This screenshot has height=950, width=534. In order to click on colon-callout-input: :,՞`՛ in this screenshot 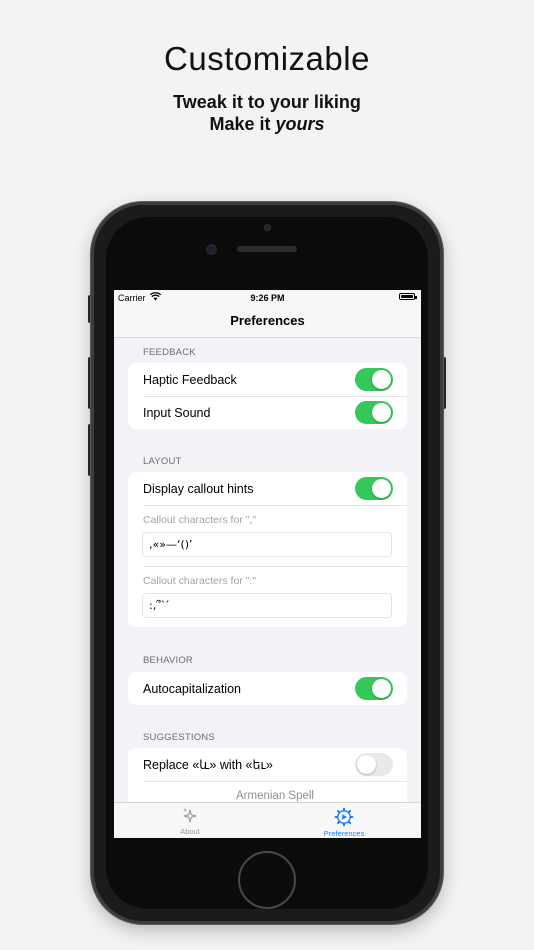, I will do `click(267, 605)`.